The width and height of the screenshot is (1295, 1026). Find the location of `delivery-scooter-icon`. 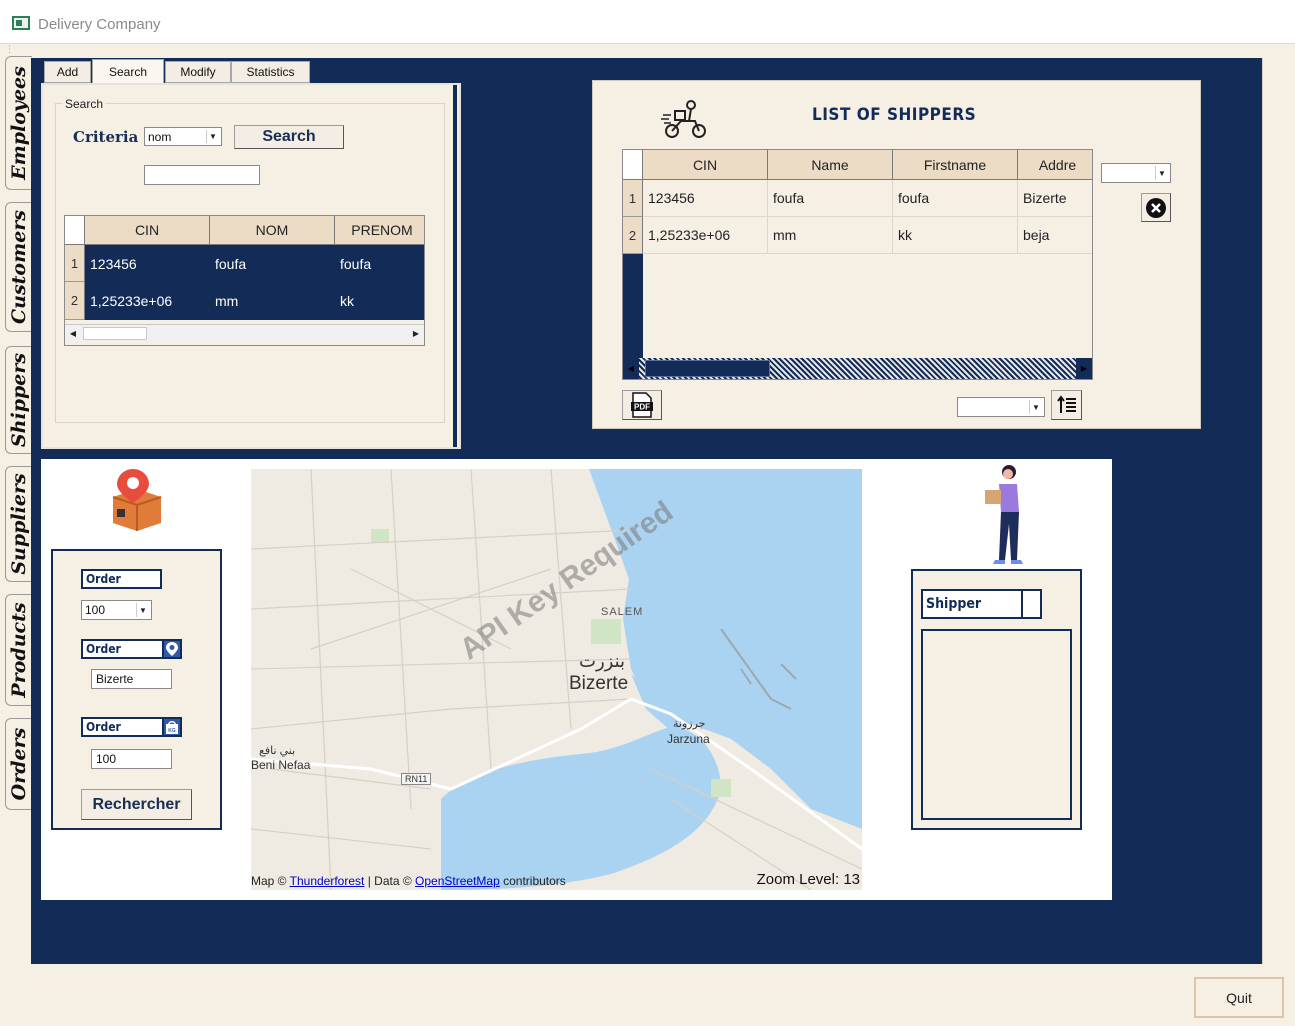

delivery-scooter-icon is located at coordinates (683, 119).